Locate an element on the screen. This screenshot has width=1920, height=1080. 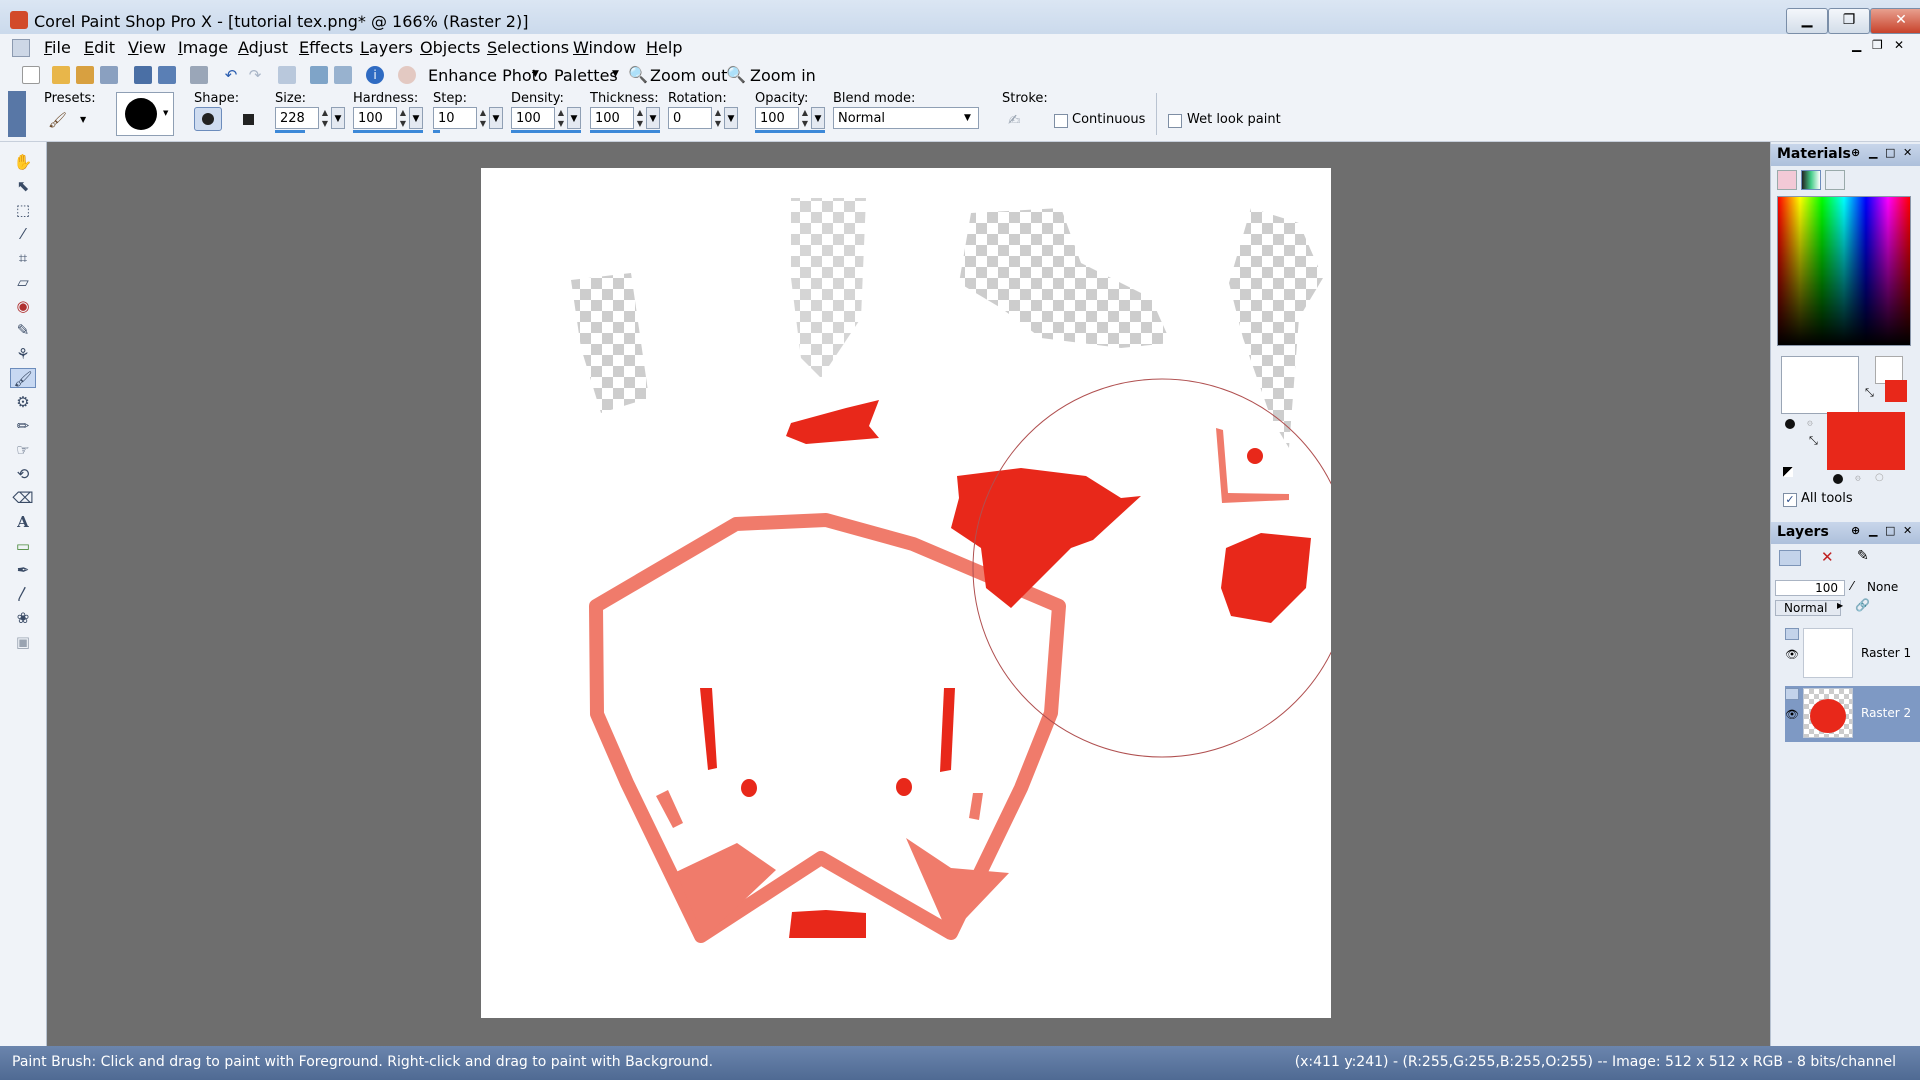
density-input: 100 is located at coordinates (533, 118).